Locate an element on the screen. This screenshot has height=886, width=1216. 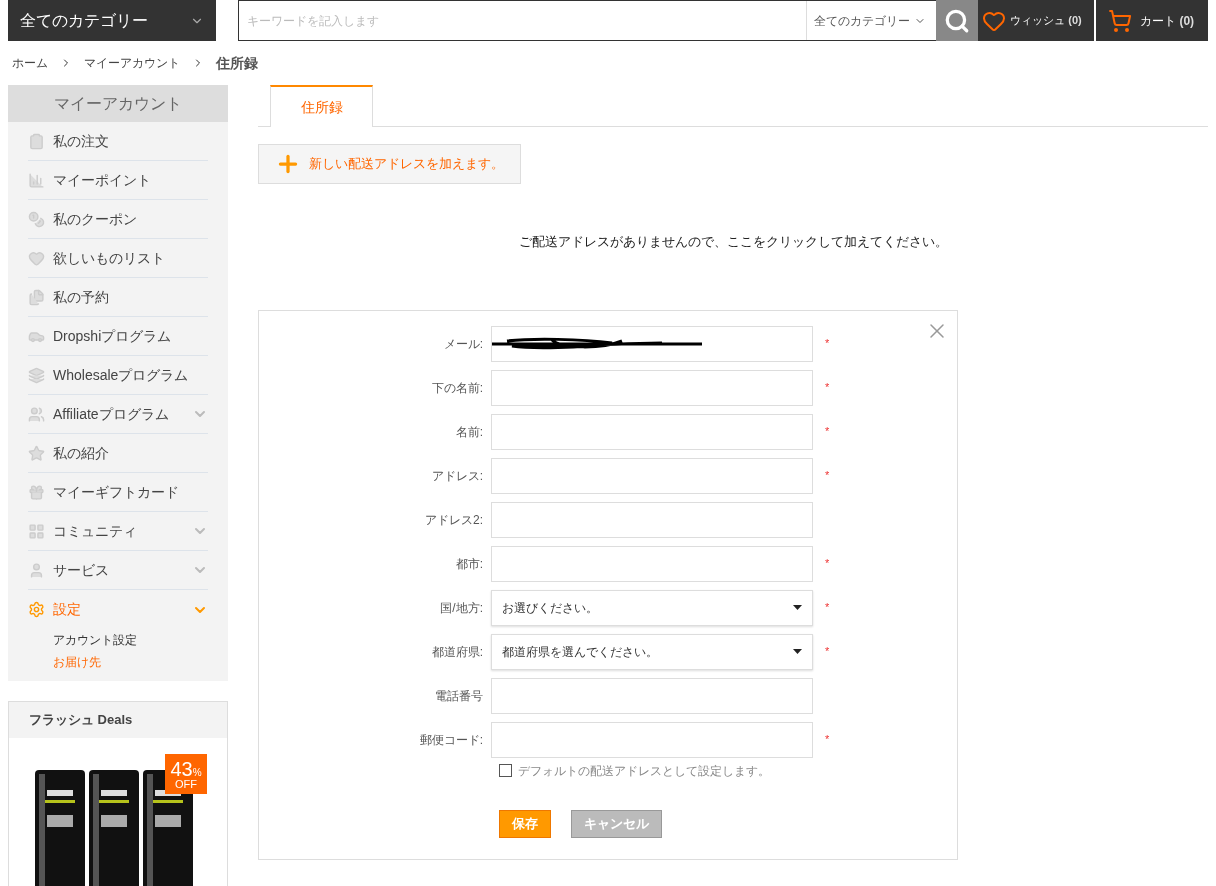
search-button is located at coordinates (957, 20).